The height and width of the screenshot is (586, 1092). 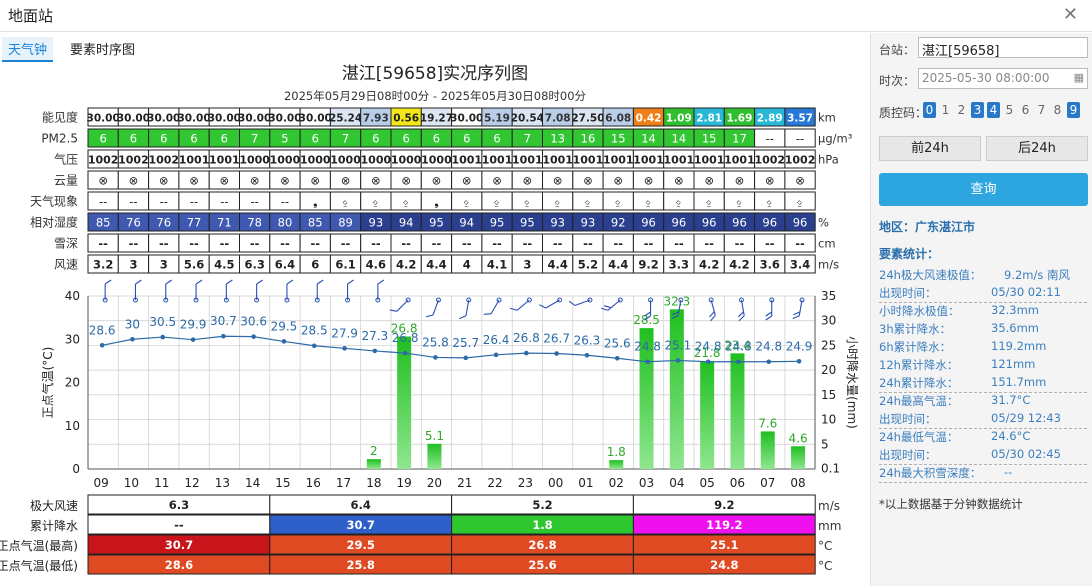 I want to click on tab-element-timeseries: 要素时序图, so click(x=102, y=48).